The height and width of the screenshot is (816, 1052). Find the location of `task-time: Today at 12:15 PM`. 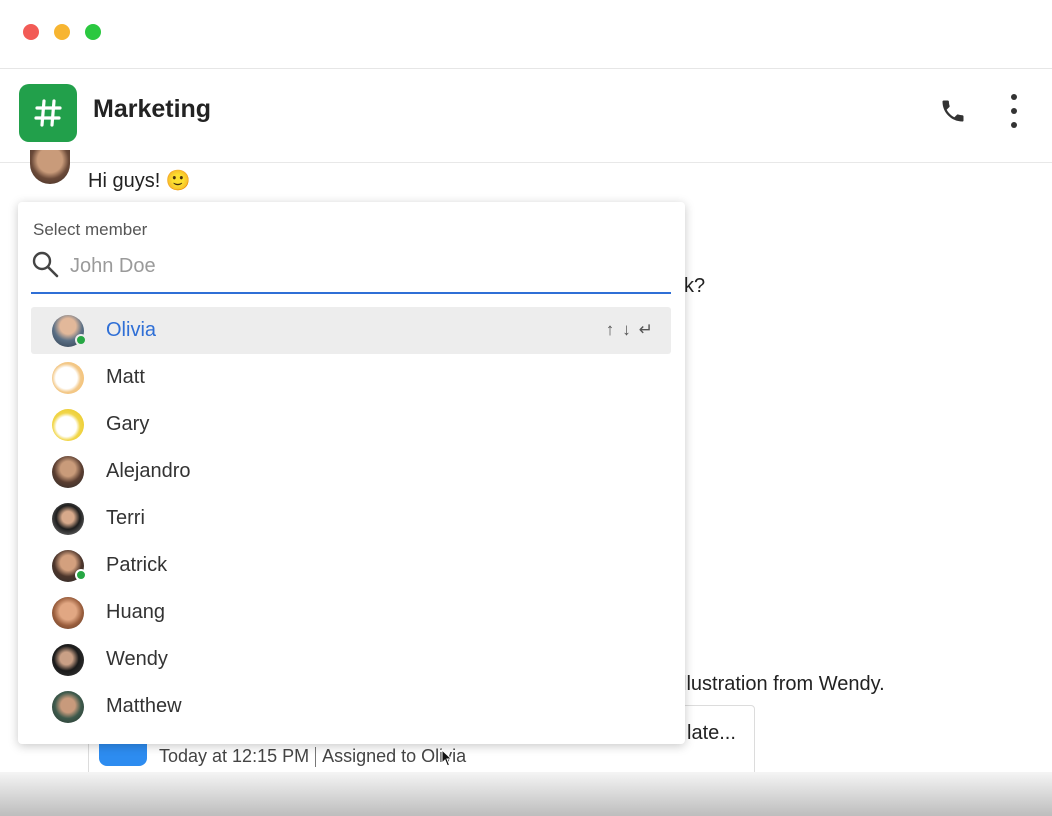

task-time: Today at 12:15 PM is located at coordinates (234, 756).